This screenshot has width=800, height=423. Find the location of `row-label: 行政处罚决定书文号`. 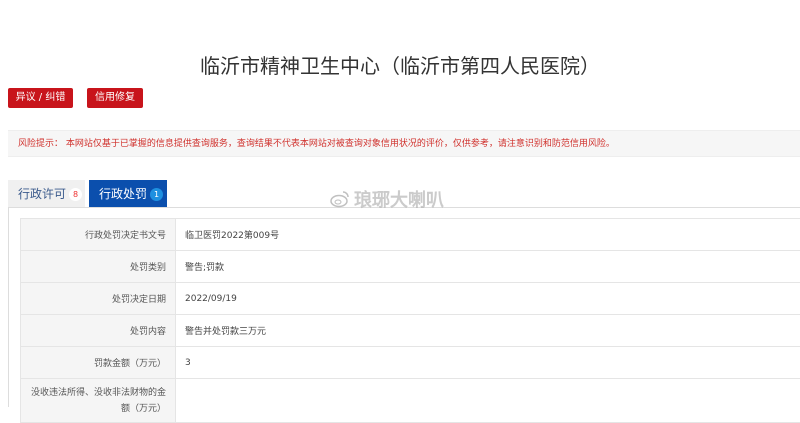

row-label: 行政处罚决定书文号 is located at coordinates (98, 235).